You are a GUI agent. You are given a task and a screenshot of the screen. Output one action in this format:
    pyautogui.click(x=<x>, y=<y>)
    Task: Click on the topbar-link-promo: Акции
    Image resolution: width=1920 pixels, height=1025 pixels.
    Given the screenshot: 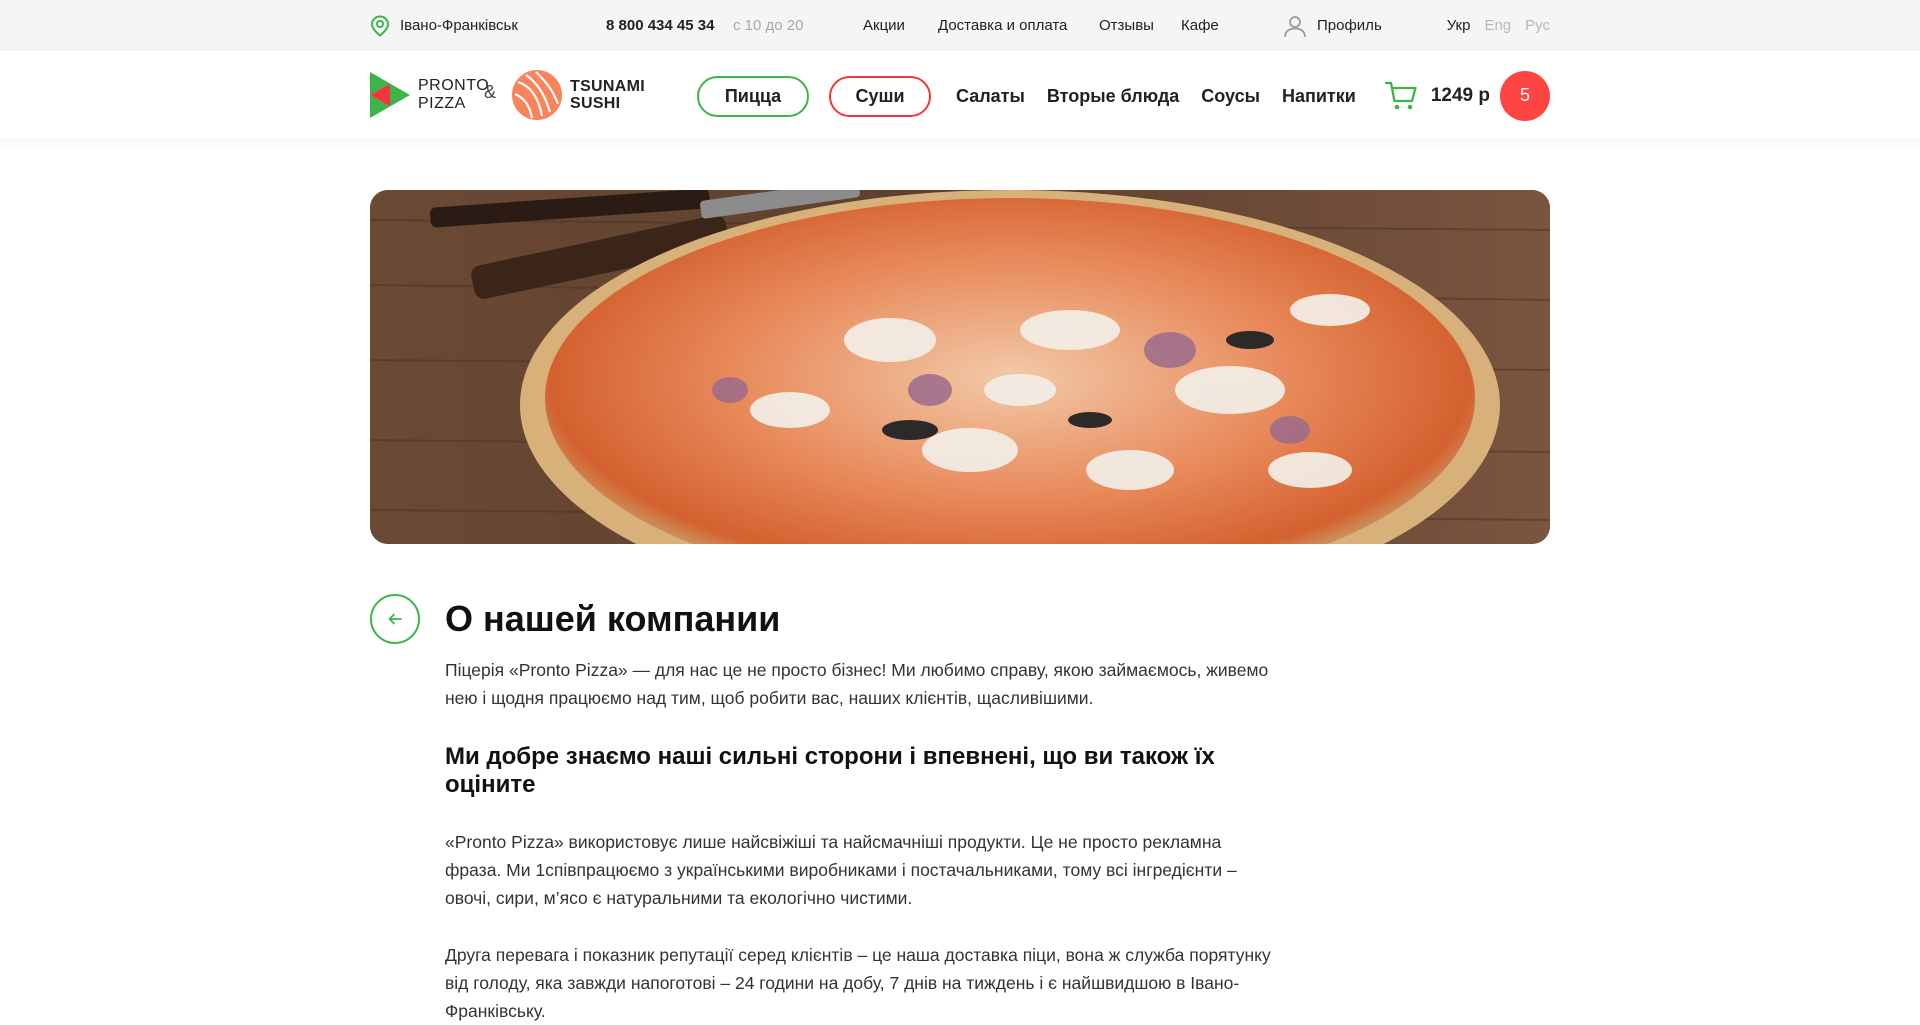 What is the action you would take?
    pyautogui.click(x=884, y=25)
    